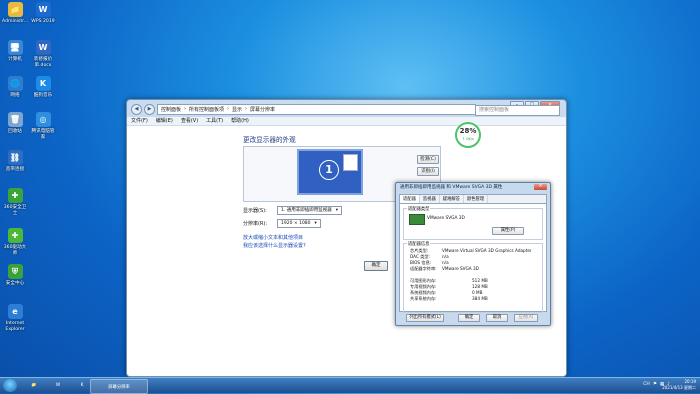 The height and width of the screenshot is (394, 700). Describe the element at coordinates (508, 231) in the screenshot. I see `properties-button: 属性(P)` at that location.